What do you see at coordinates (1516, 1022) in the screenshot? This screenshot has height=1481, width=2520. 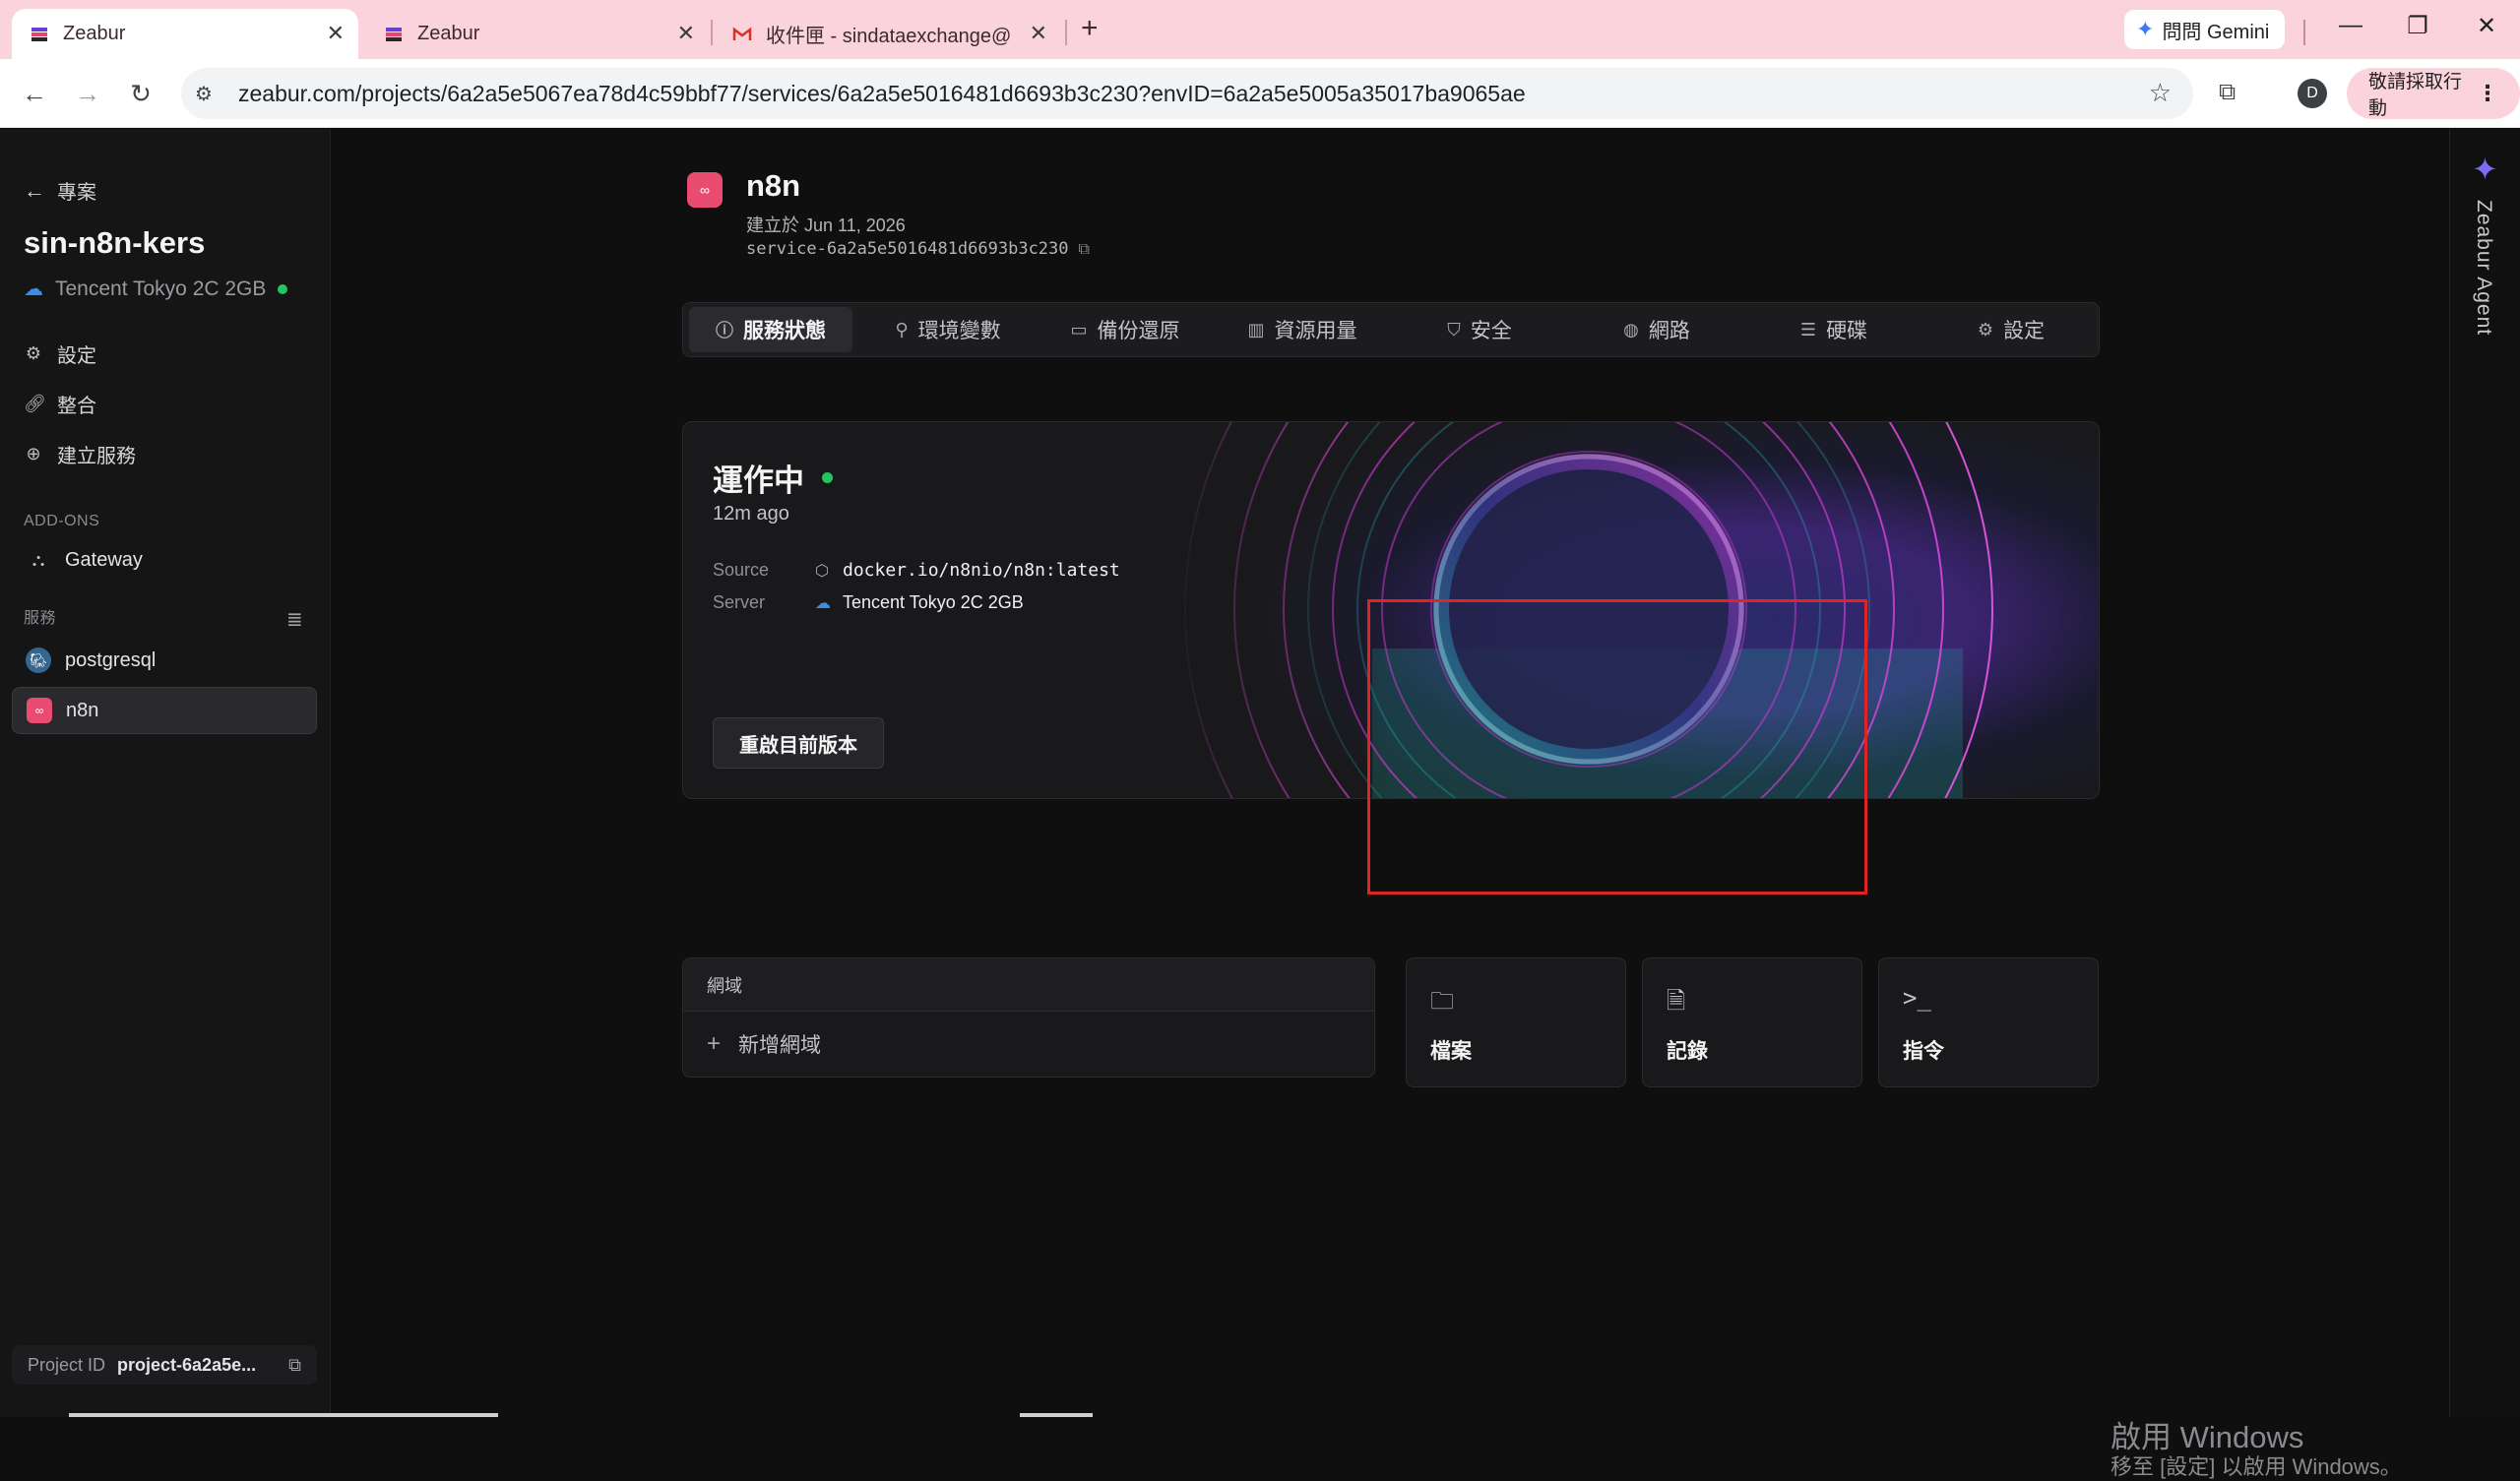 I see `files-card: 🗀 檔案` at bounding box center [1516, 1022].